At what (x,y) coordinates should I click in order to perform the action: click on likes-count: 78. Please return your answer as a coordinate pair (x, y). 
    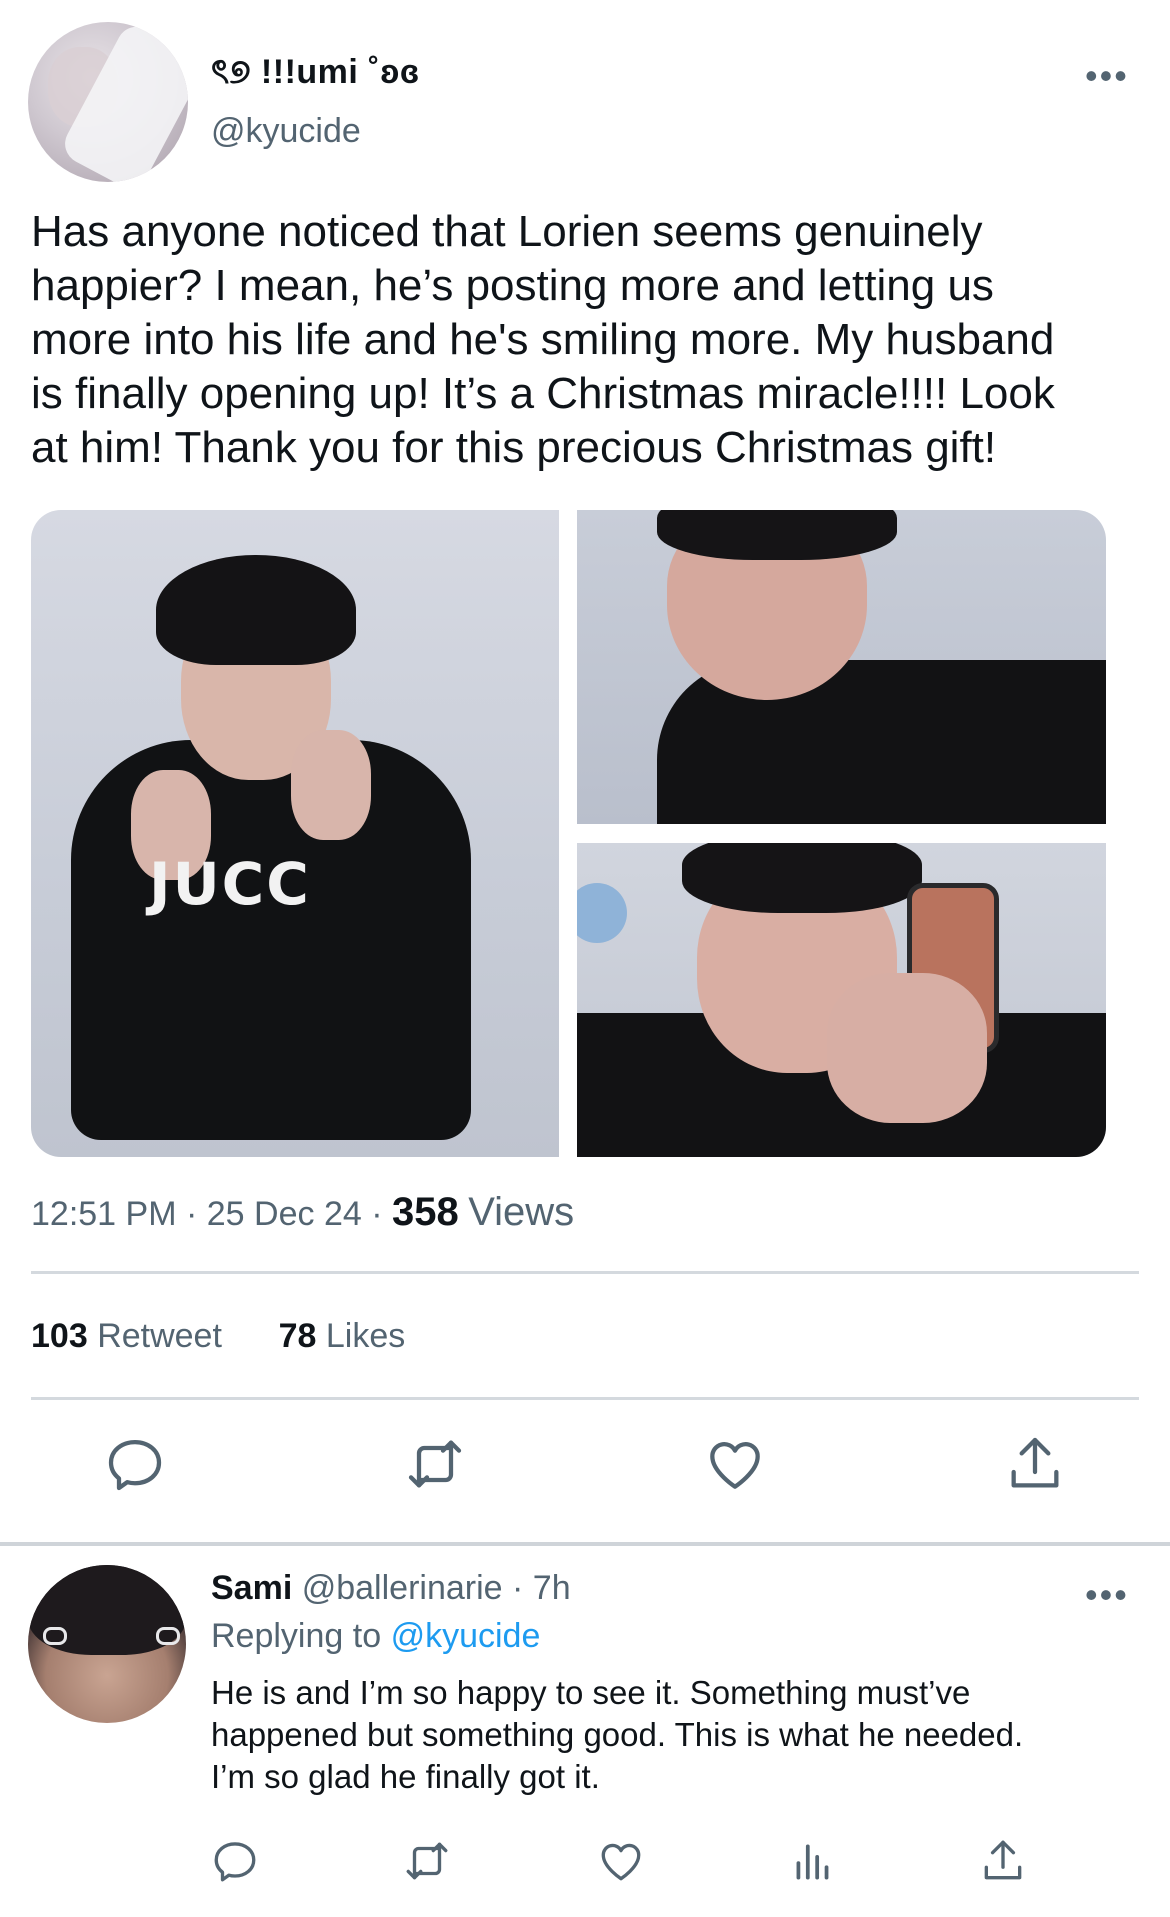
    Looking at the image, I should click on (297, 1336).